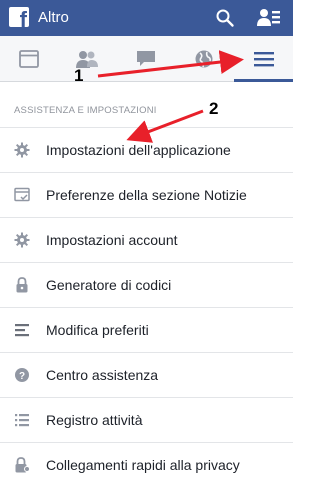 The image size is (320, 500). Describe the element at coordinates (214, 108) in the screenshot. I see `annotation-label-2: 2` at that location.